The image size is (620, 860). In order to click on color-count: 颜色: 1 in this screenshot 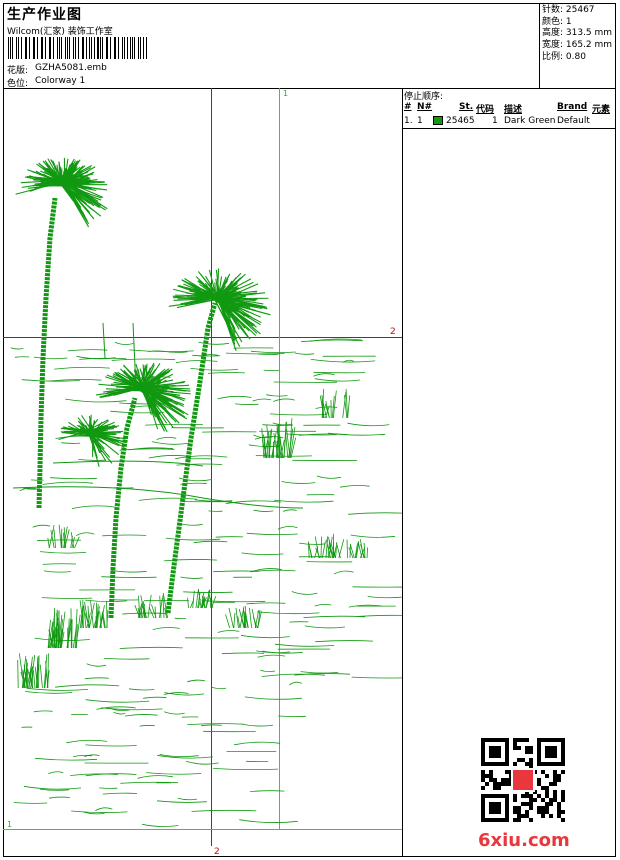, I will do `click(557, 21)`.